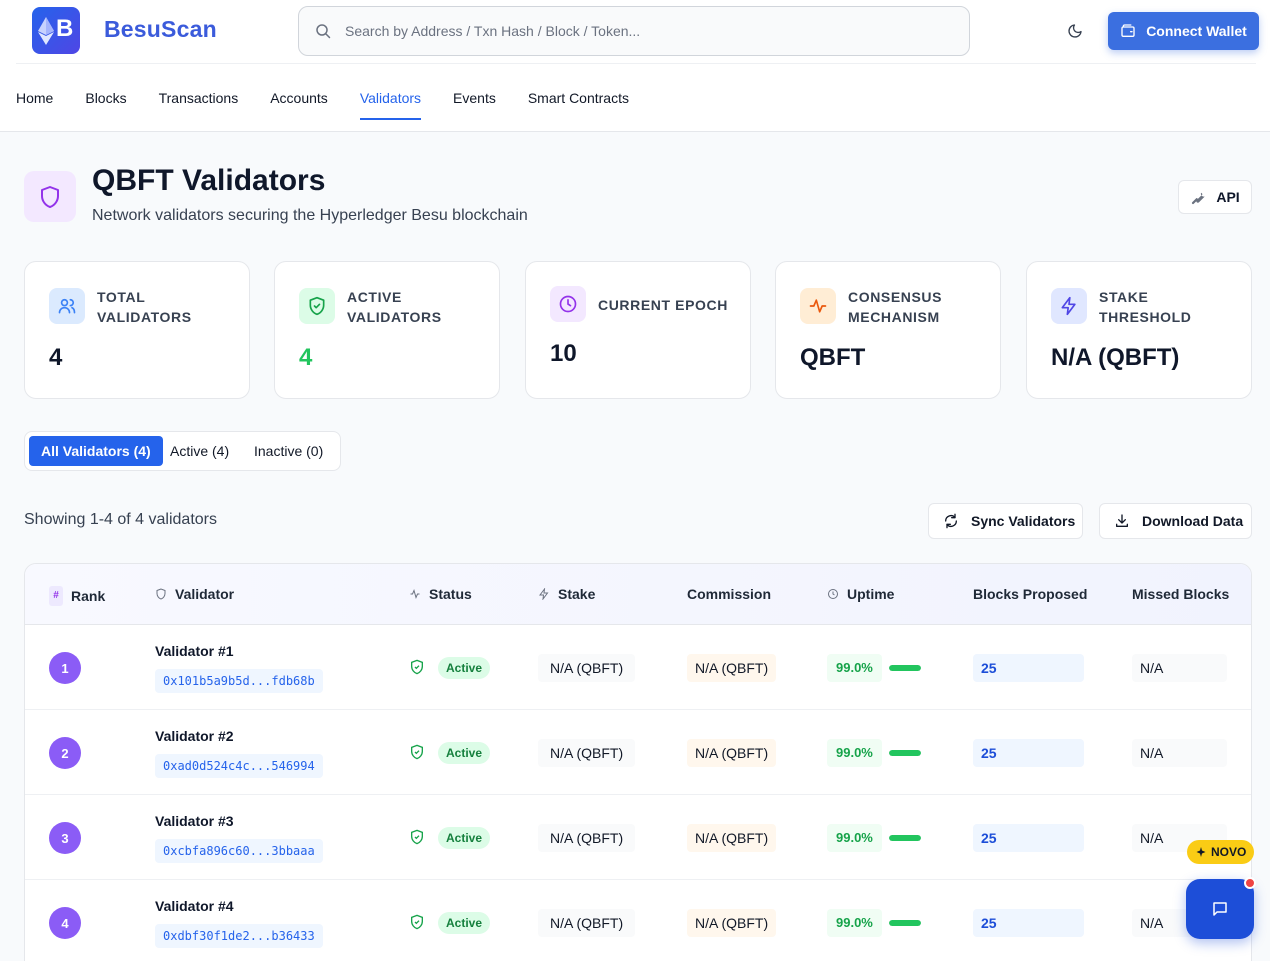 The width and height of the screenshot is (1270, 961). Describe the element at coordinates (144, 307) in the screenshot. I see `stat-label: Total Validators` at that location.